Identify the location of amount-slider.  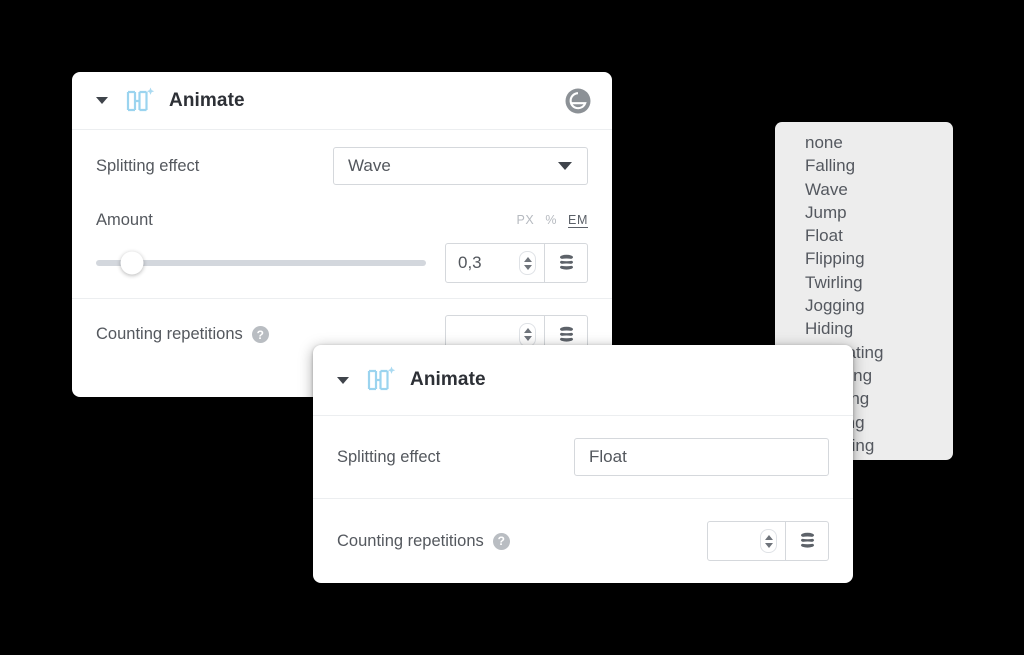
(261, 263).